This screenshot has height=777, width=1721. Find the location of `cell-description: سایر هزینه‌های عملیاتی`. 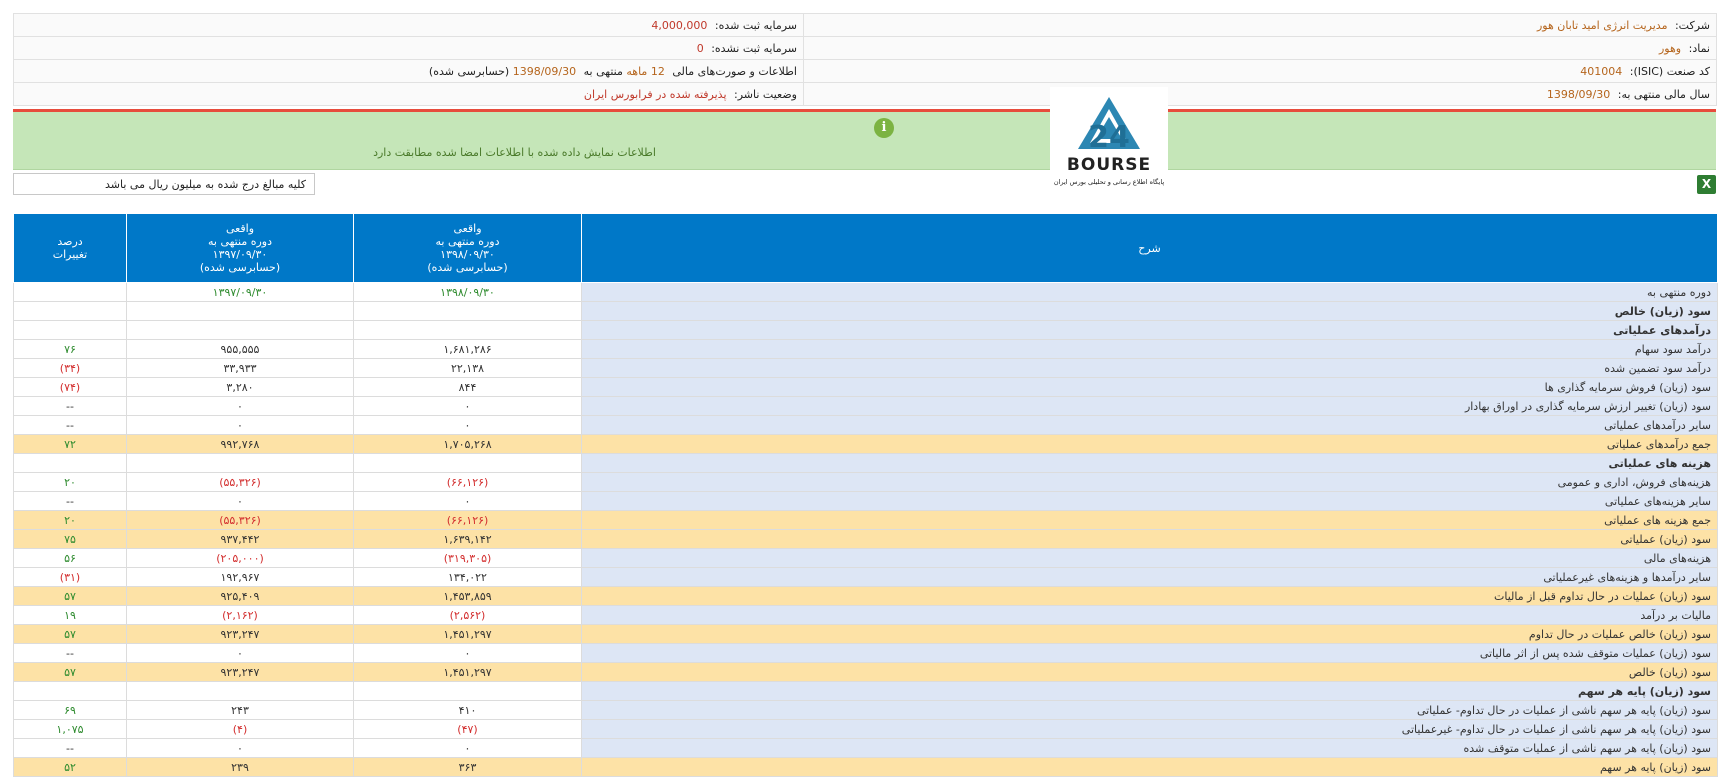

cell-description: سایر هزینه‌های عملیاتی is located at coordinates (1149, 501).